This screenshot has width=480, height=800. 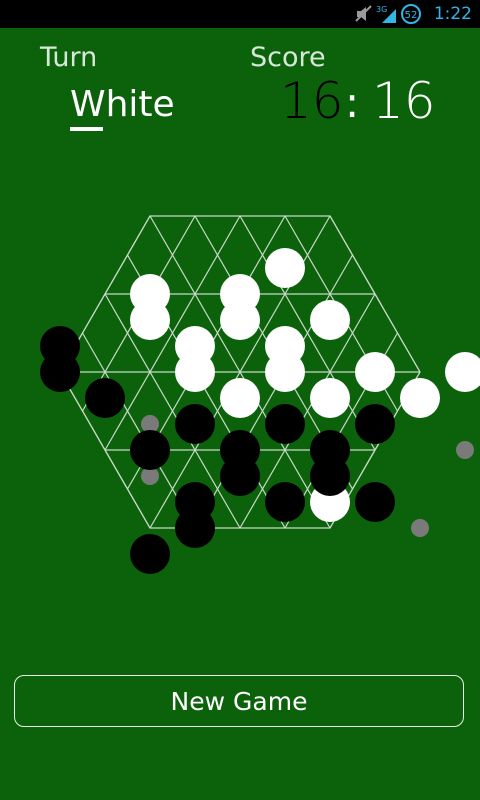 What do you see at coordinates (364, 14) in the screenshot?
I see `mute-icon` at bounding box center [364, 14].